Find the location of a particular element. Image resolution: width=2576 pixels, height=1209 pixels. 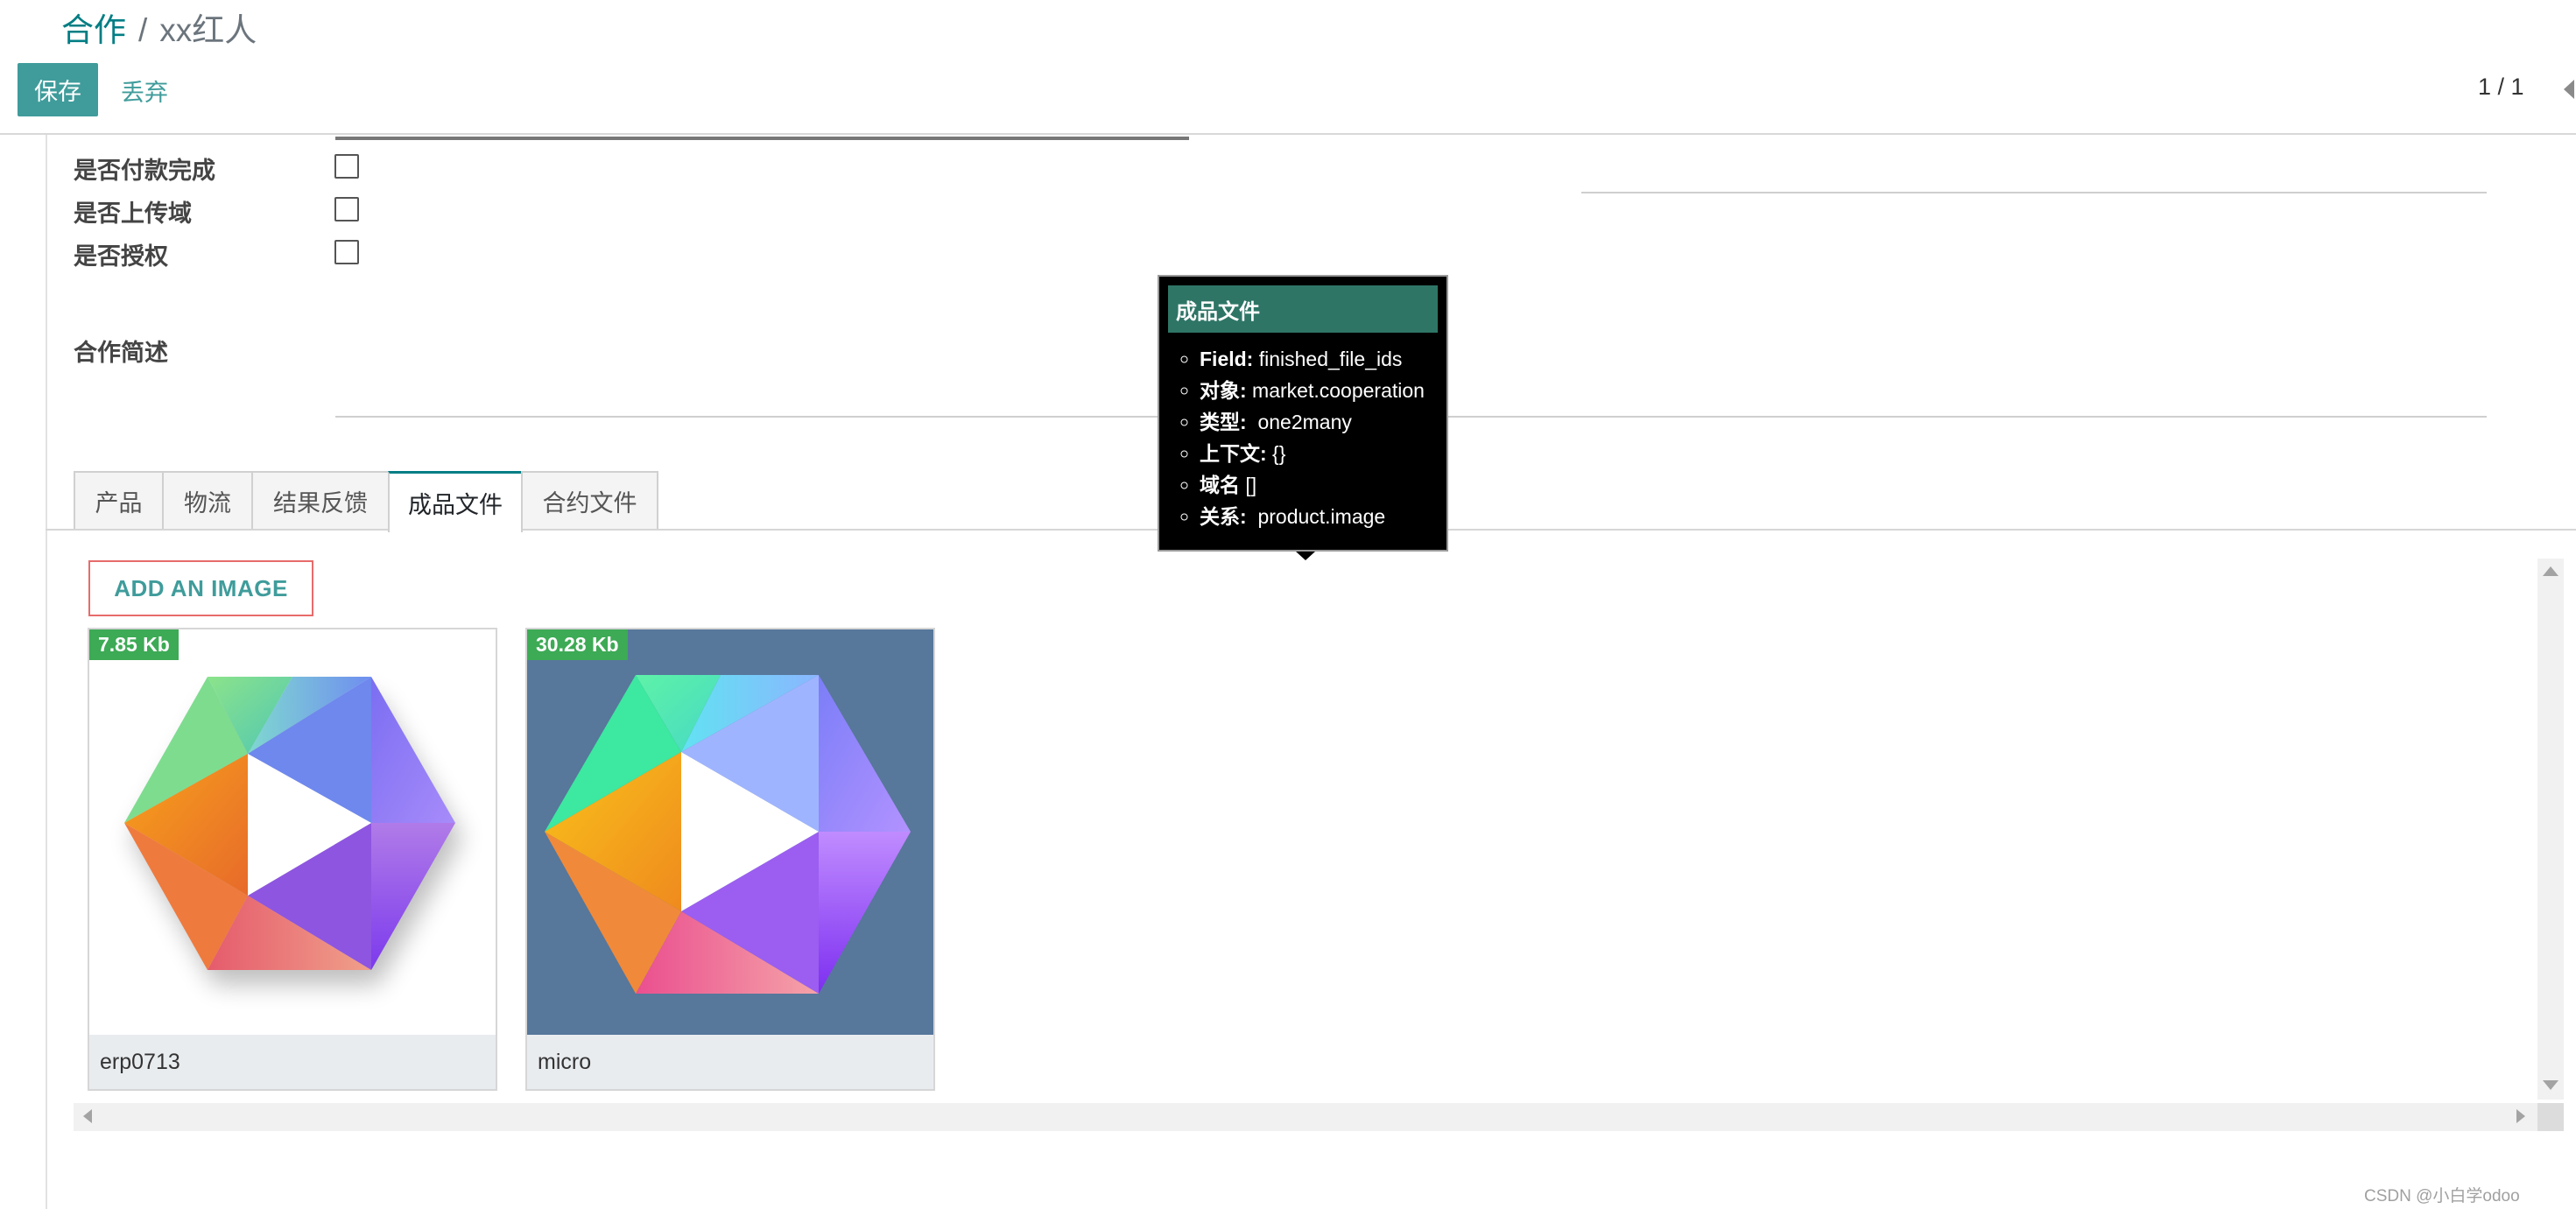

field-underline-right is located at coordinates (2034, 192).